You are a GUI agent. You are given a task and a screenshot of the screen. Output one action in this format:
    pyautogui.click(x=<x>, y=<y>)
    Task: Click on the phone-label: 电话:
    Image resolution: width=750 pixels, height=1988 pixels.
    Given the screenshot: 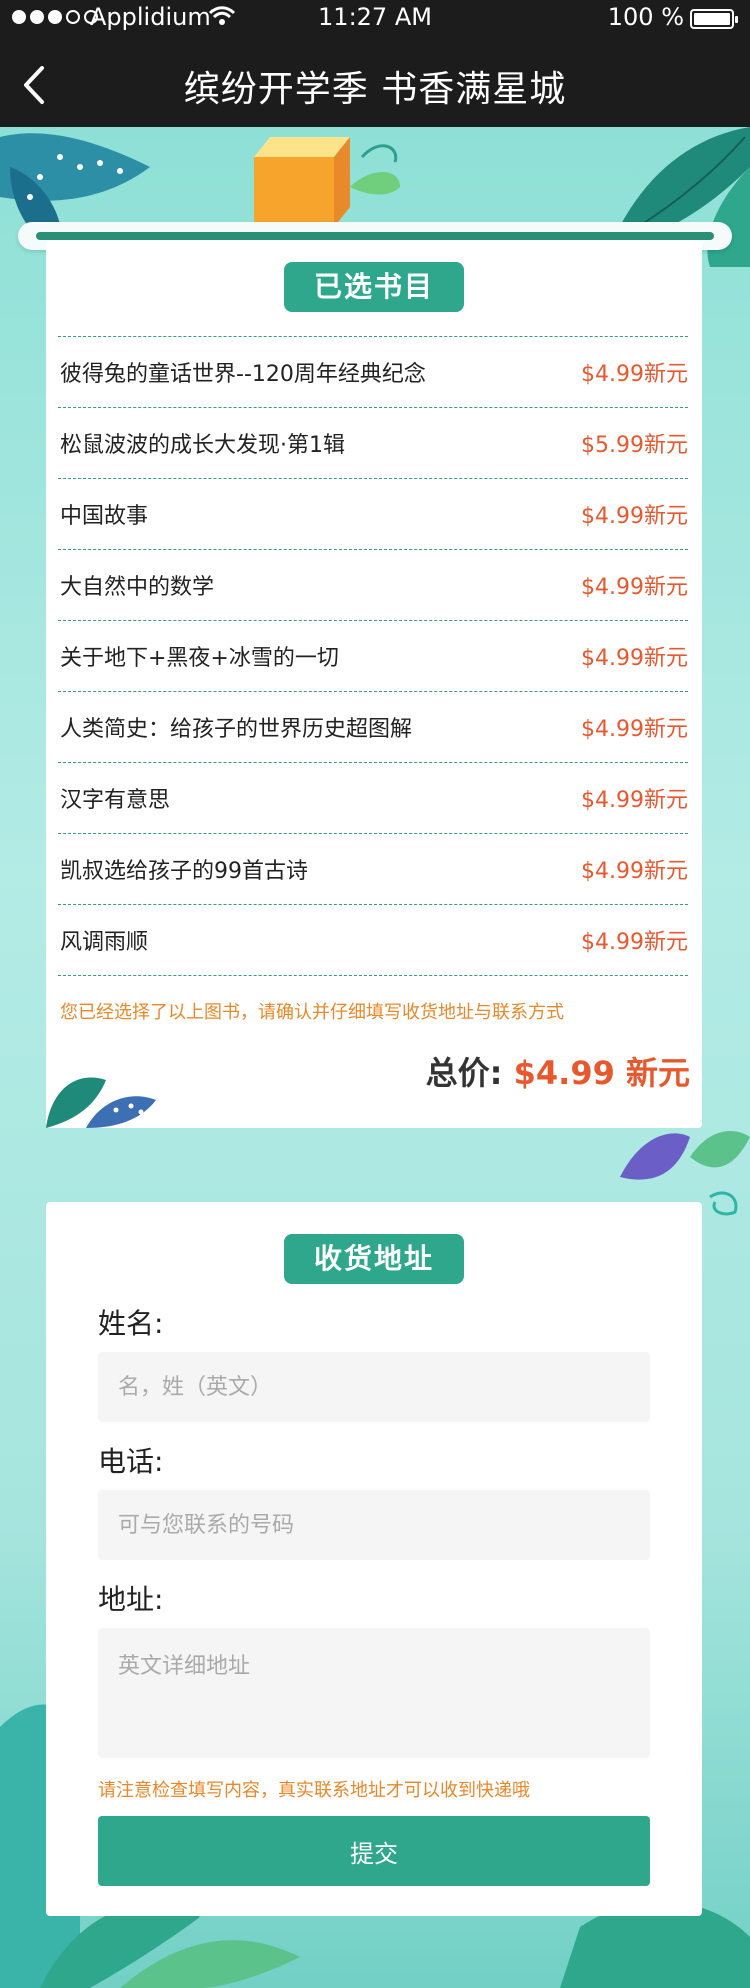 What is the action you would take?
    pyautogui.click(x=131, y=1461)
    